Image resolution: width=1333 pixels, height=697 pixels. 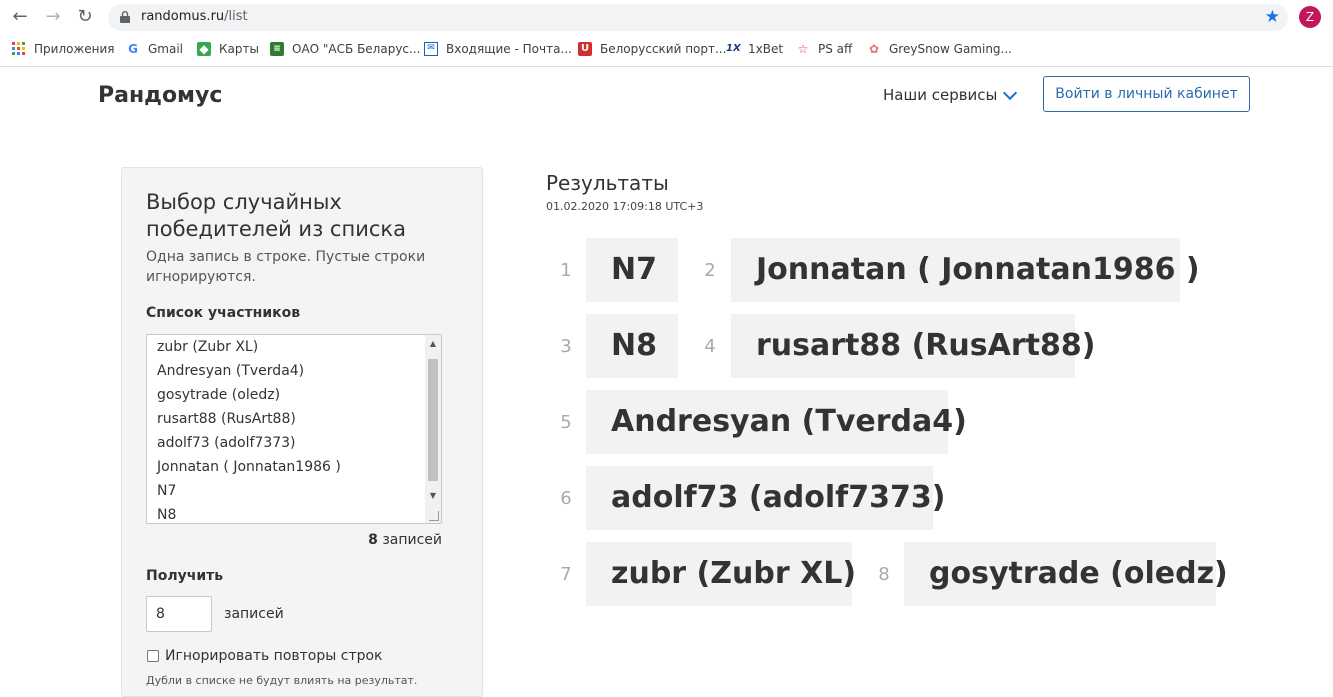 What do you see at coordinates (433, 496) in the screenshot?
I see `scroll-down-icon: ▼` at bounding box center [433, 496].